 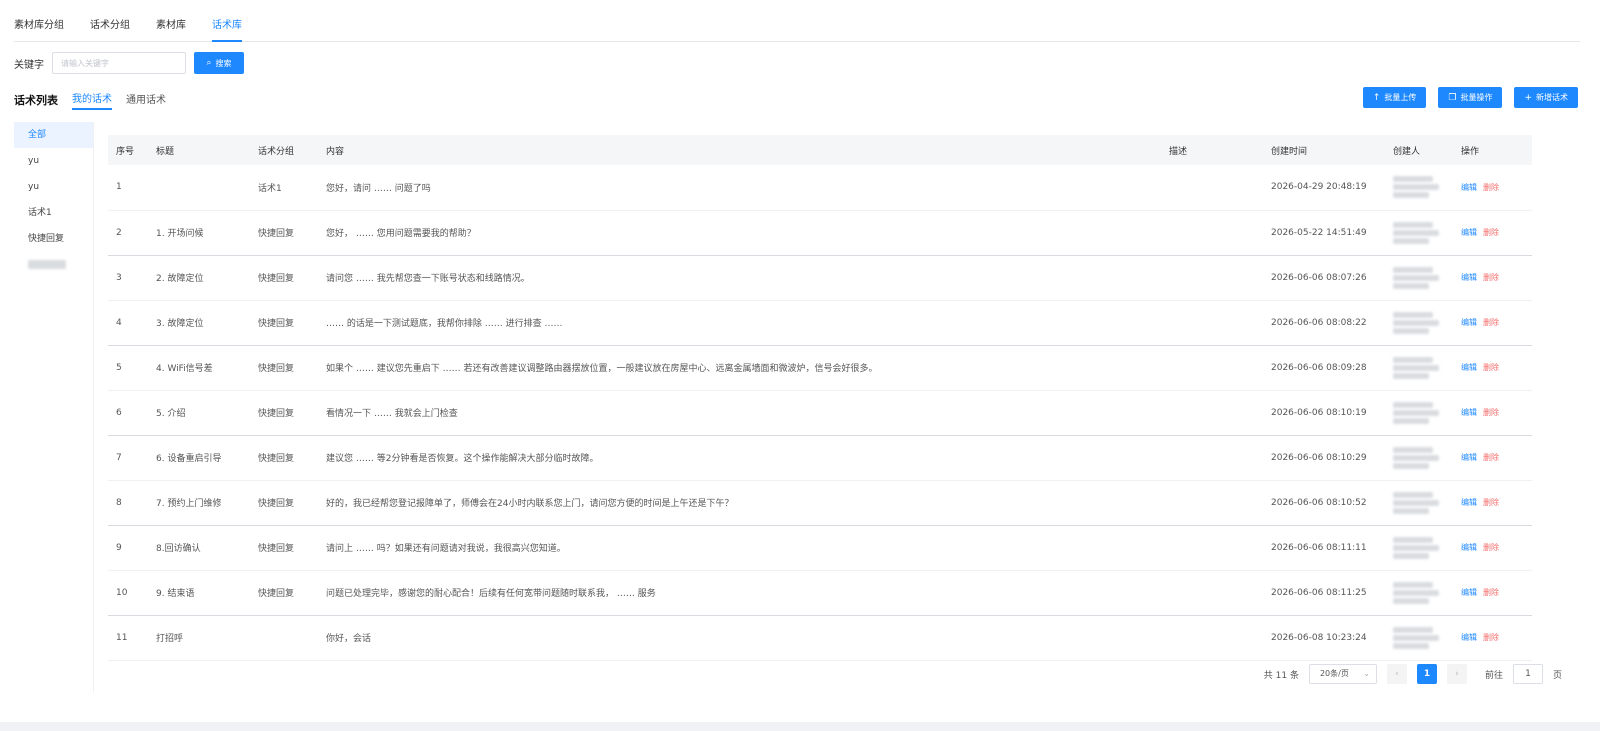 What do you see at coordinates (1552, 97) in the screenshot?
I see `add-script-label: 新增话术` at bounding box center [1552, 97].